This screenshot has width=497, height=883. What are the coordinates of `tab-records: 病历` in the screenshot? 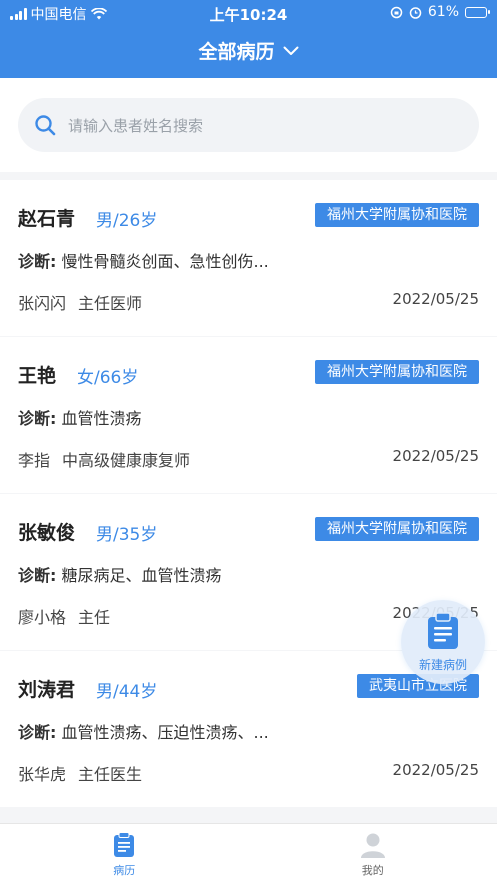 It's located at (124, 853).